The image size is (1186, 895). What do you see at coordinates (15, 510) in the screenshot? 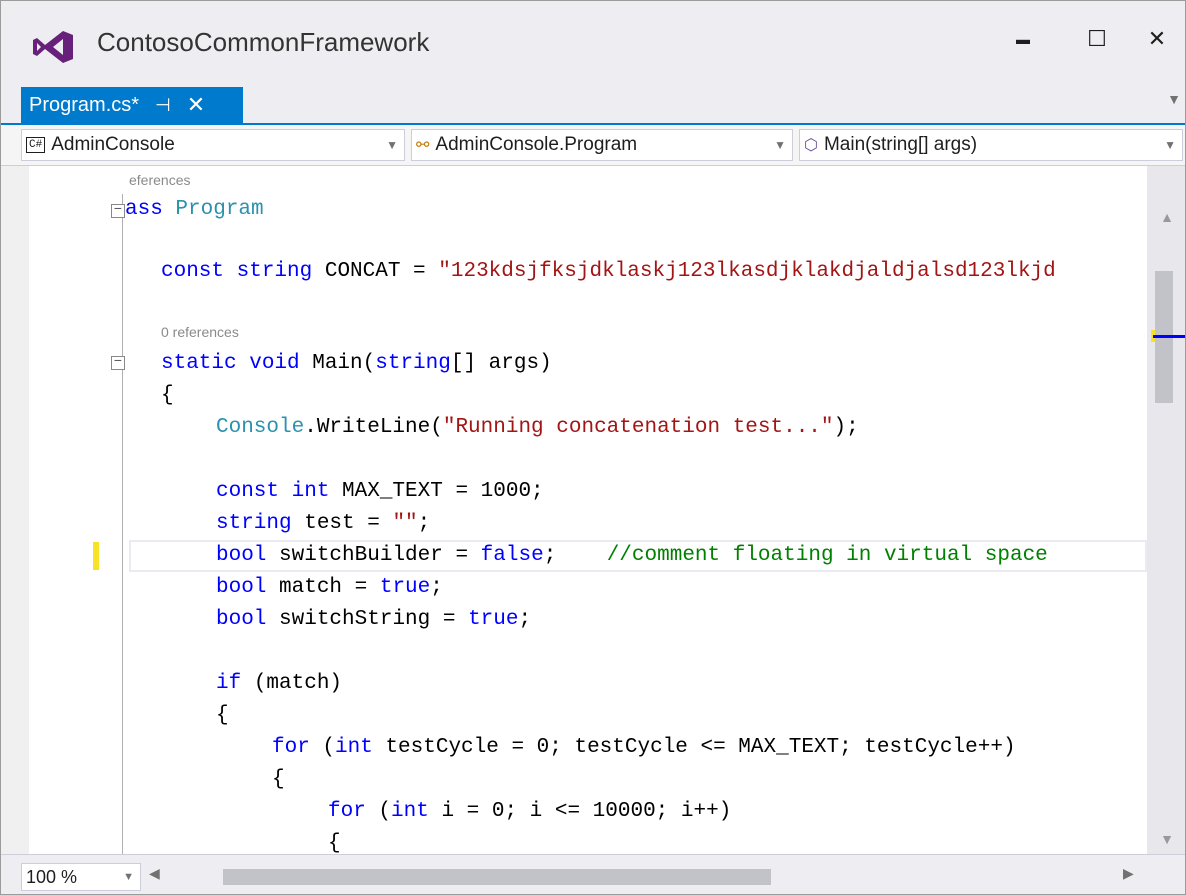
I see `indicator-margin` at bounding box center [15, 510].